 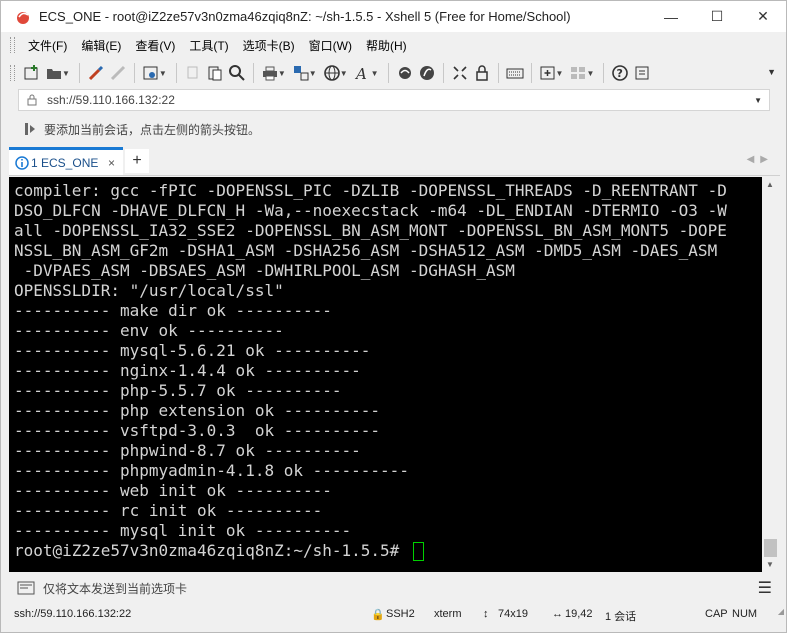 I want to click on tab-ecs-one: 1 ECS_ONE ×, so click(x=66, y=161).